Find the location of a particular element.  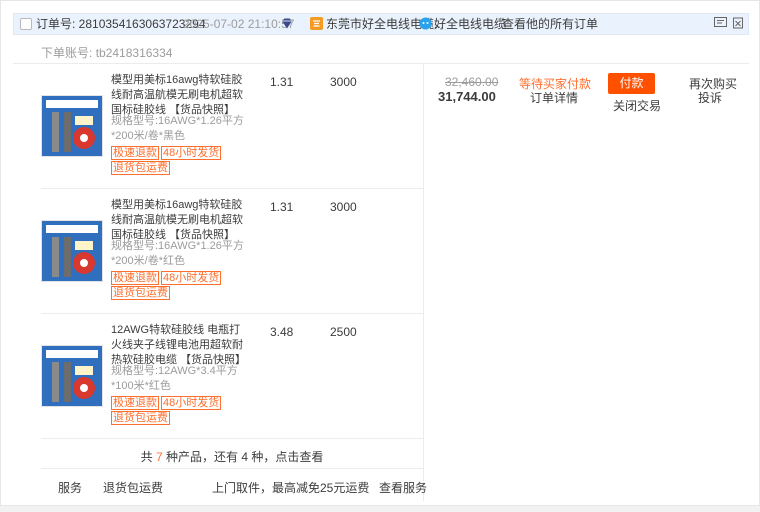

view-service-link: 查看服务 is located at coordinates (403, 487).